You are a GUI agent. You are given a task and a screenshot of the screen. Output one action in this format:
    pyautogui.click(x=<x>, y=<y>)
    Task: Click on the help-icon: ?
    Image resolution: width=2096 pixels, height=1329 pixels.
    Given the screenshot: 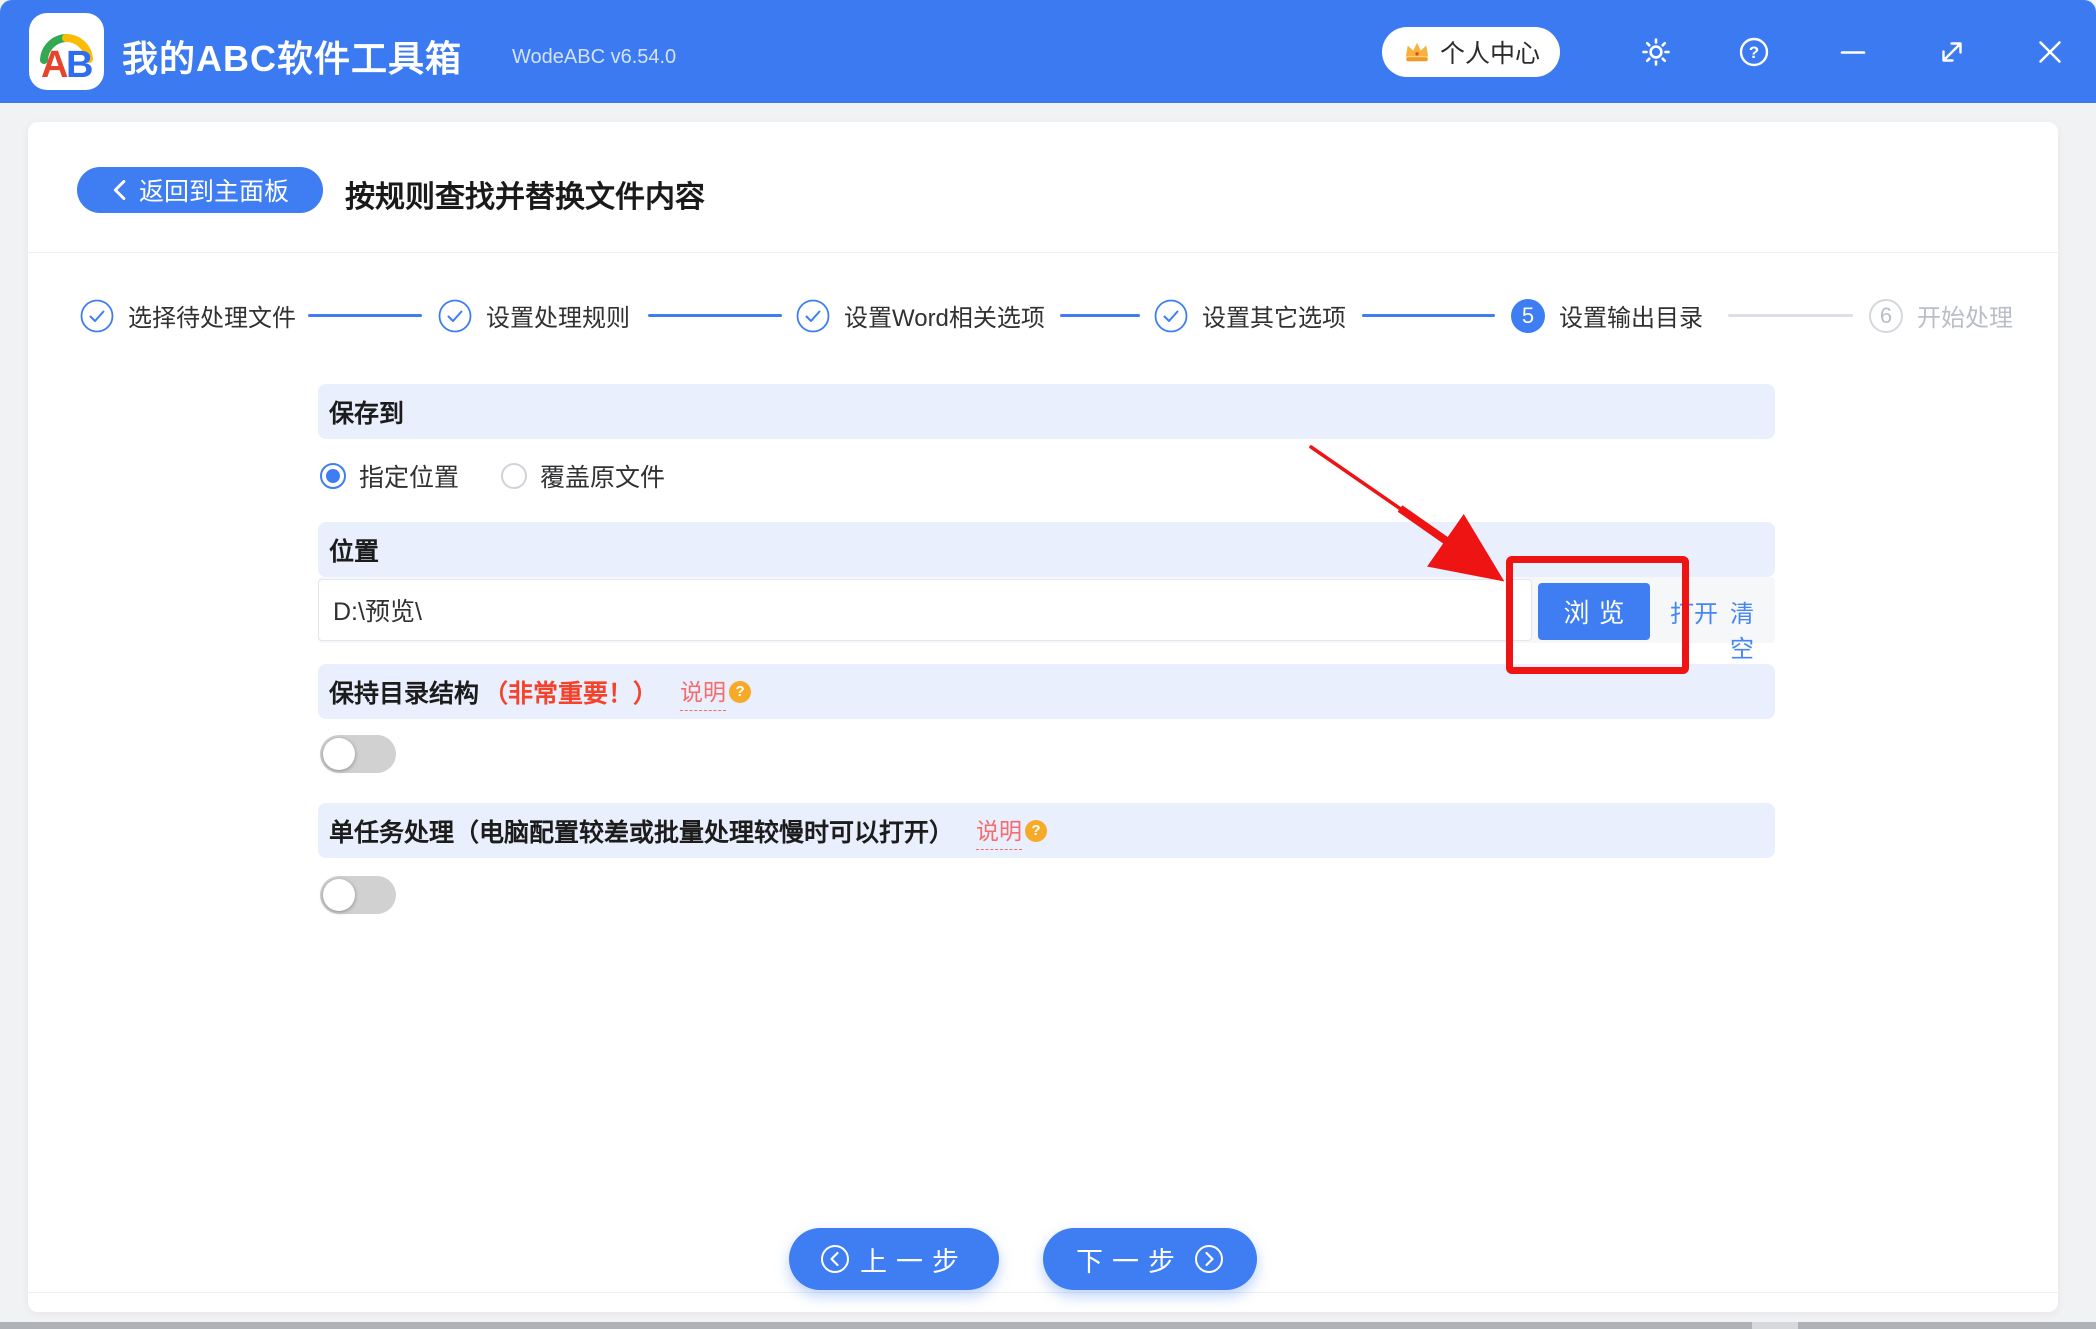 What is the action you would take?
    pyautogui.click(x=1754, y=52)
    